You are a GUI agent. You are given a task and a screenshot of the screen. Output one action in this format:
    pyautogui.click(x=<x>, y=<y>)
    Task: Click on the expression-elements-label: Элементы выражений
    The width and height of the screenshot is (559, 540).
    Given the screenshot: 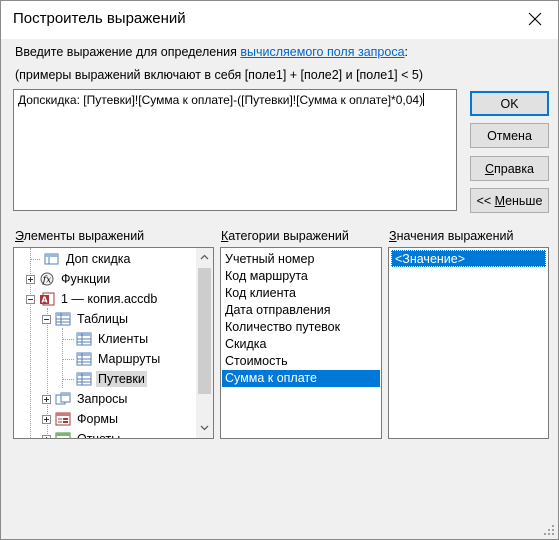 What is the action you would take?
    pyautogui.click(x=80, y=236)
    